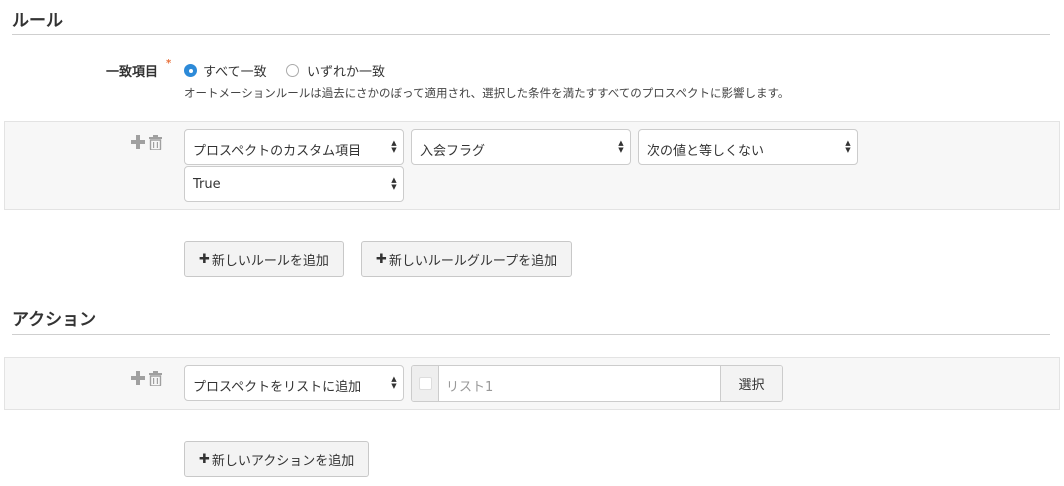 This screenshot has height=486, width=1064. I want to click on actions-divider, so click(531, 334).